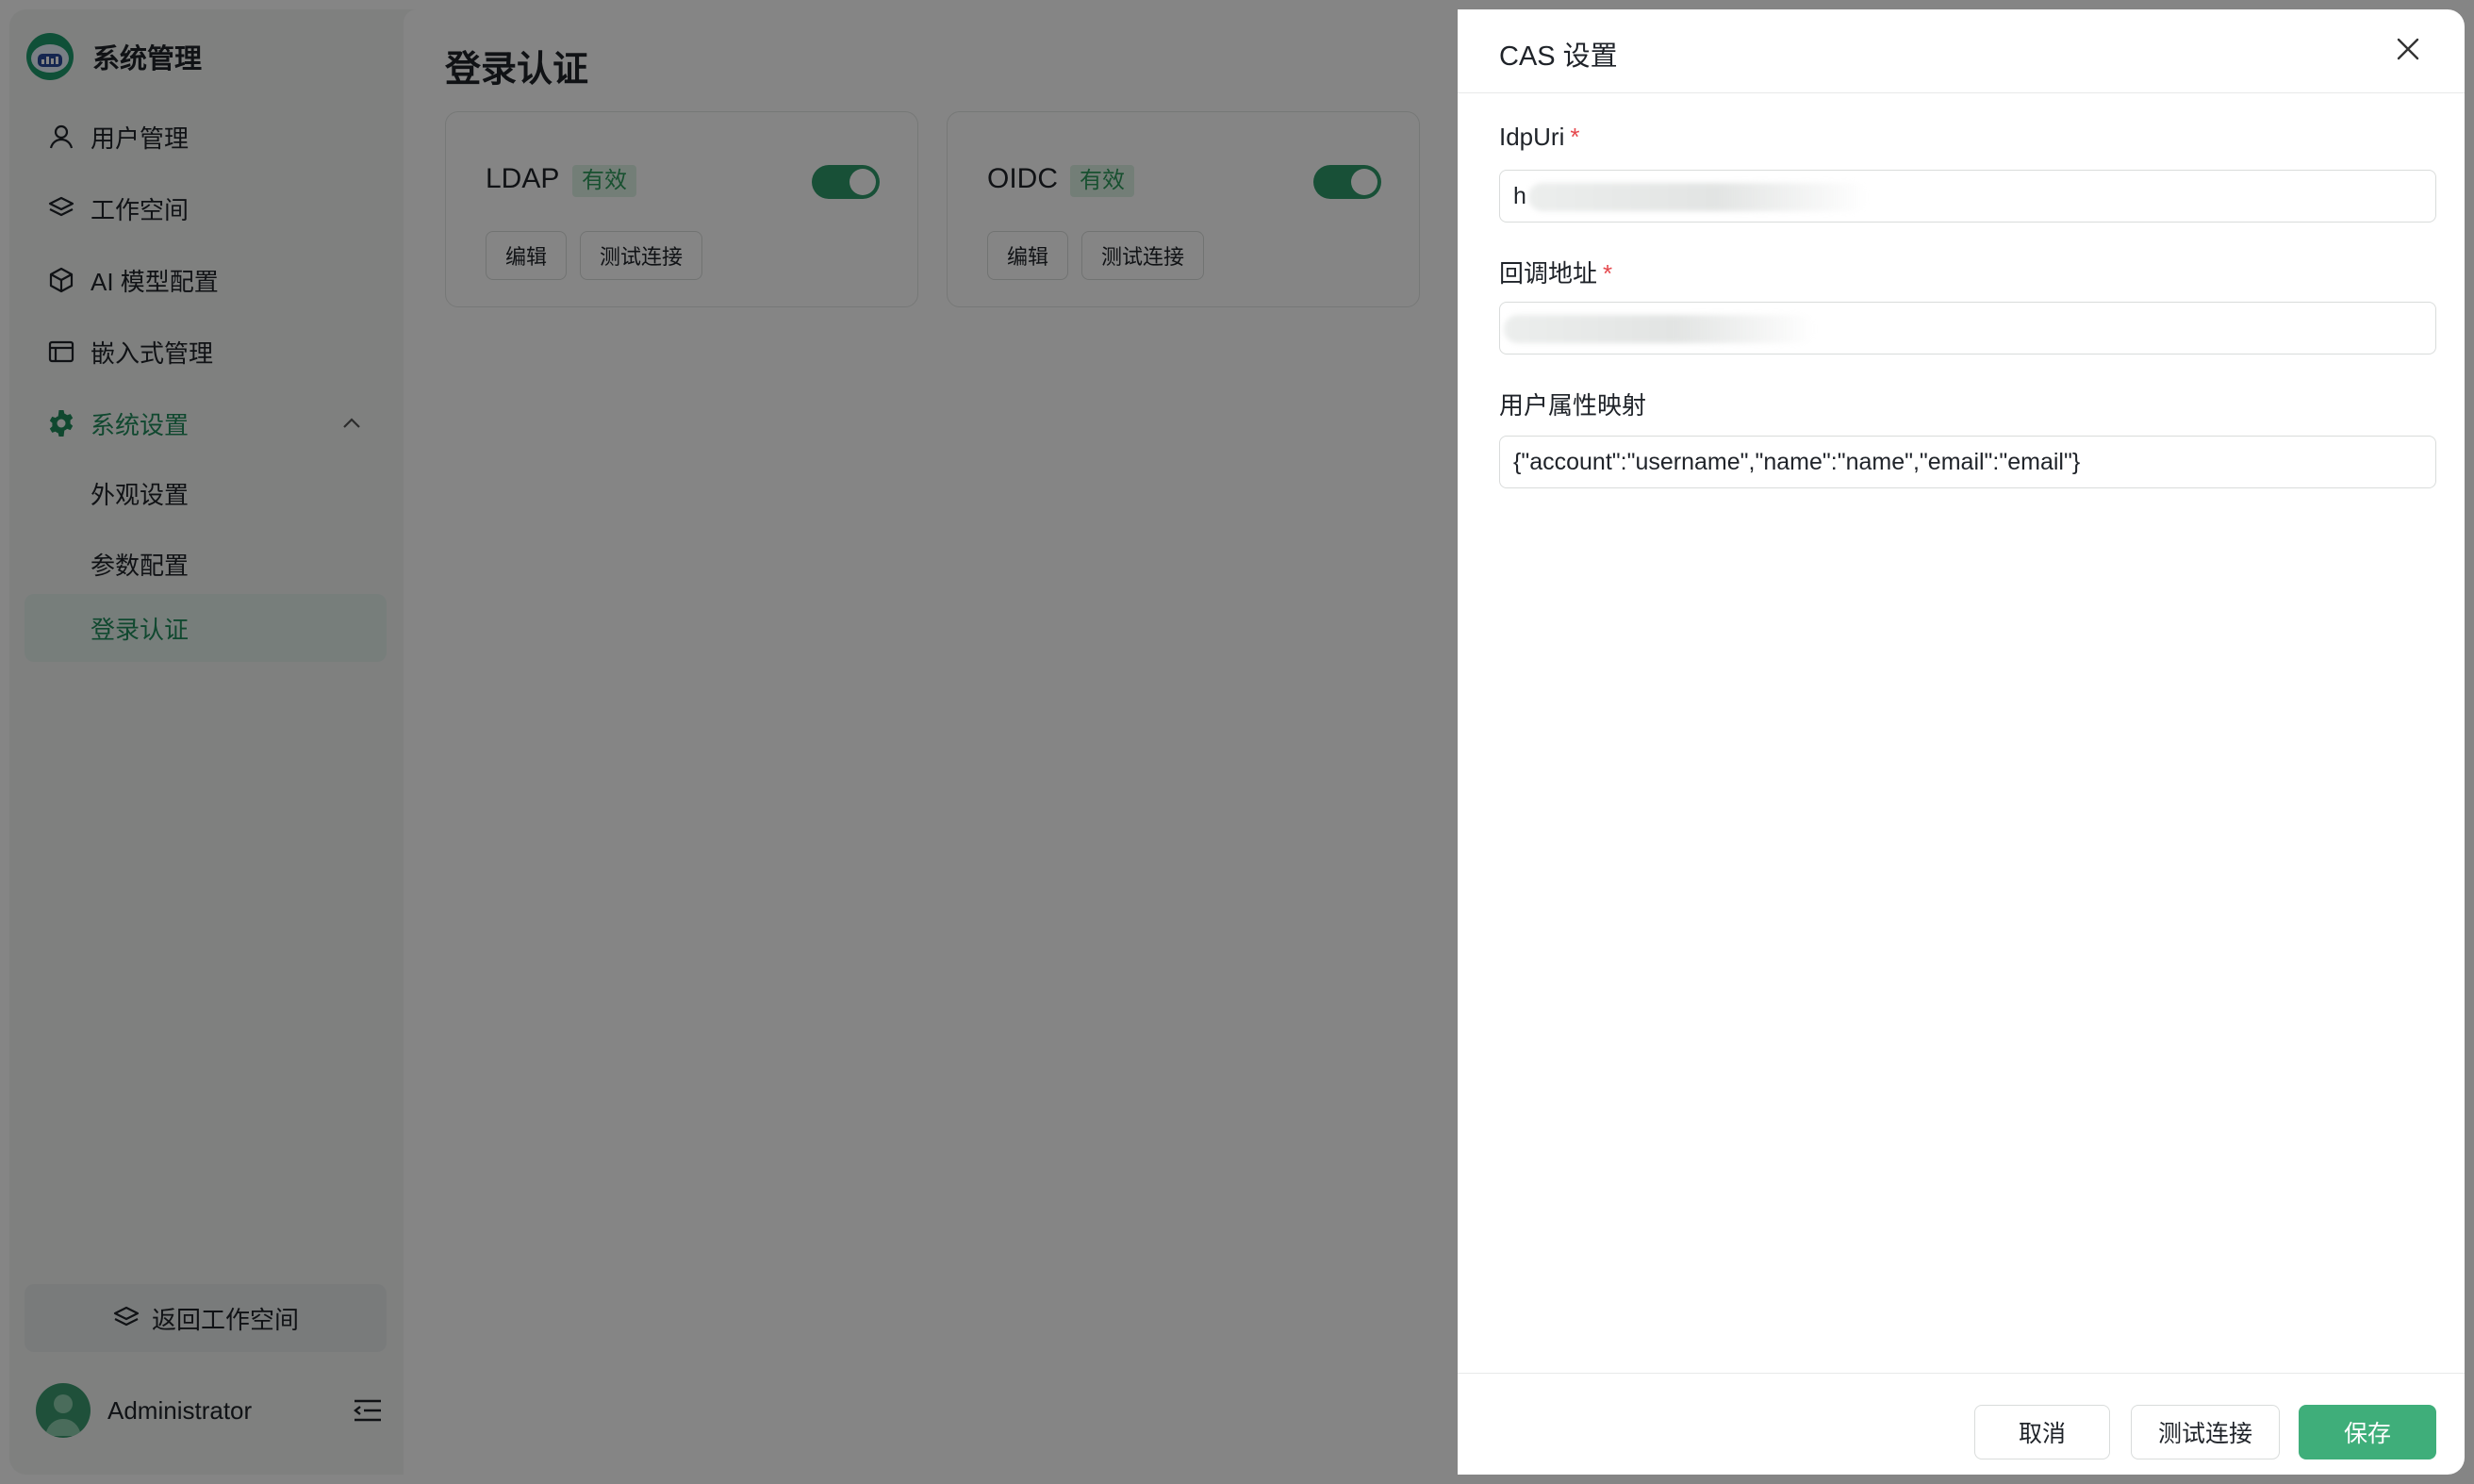  I want to click on test-connection-button: 测试连接, so click(2205, 1432).